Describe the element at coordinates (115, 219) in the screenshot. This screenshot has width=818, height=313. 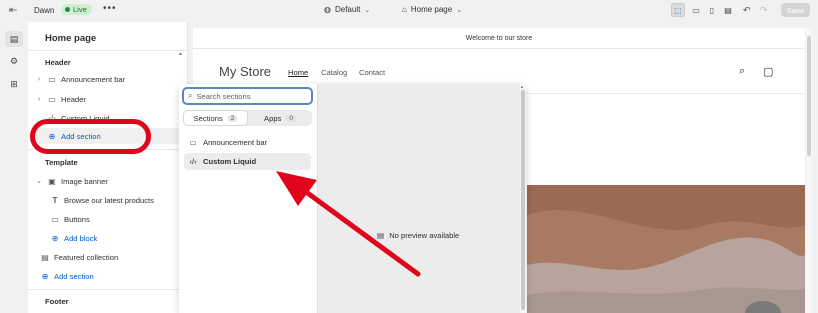
I see `block-buttons: ▭ Buttons` at that location.